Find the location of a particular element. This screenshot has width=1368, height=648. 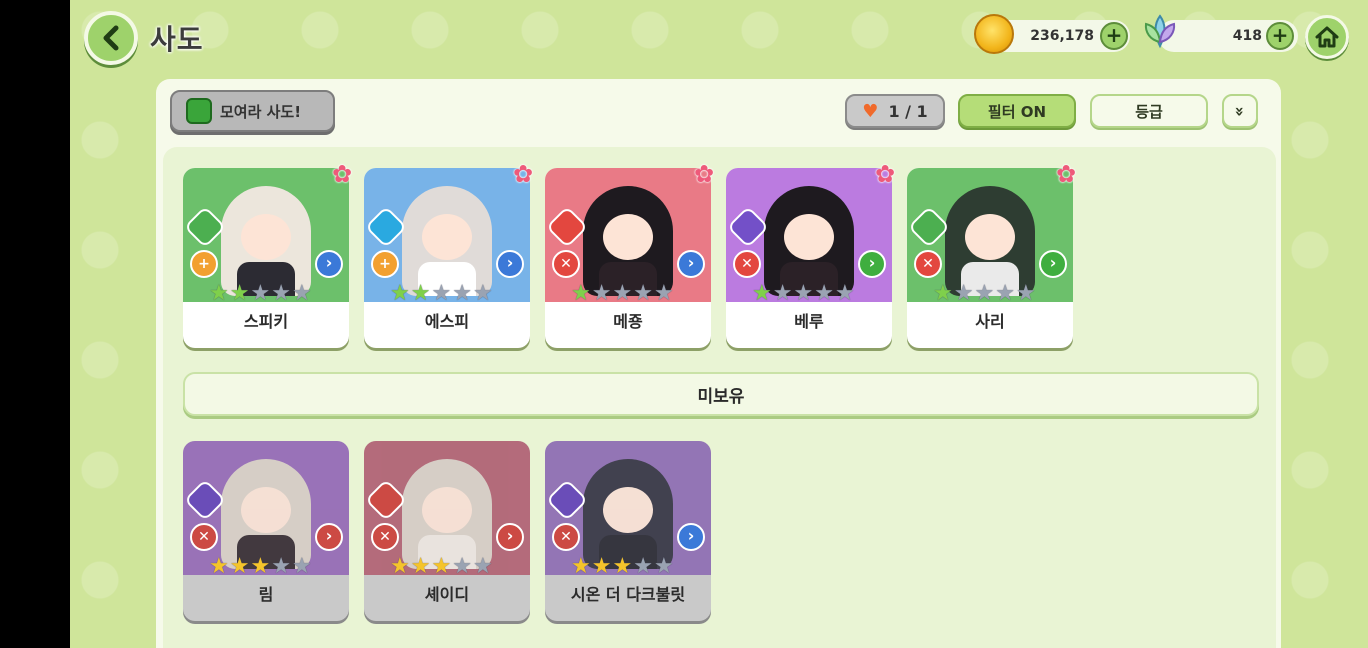

home-icon is located at coordinates (1327, 37).